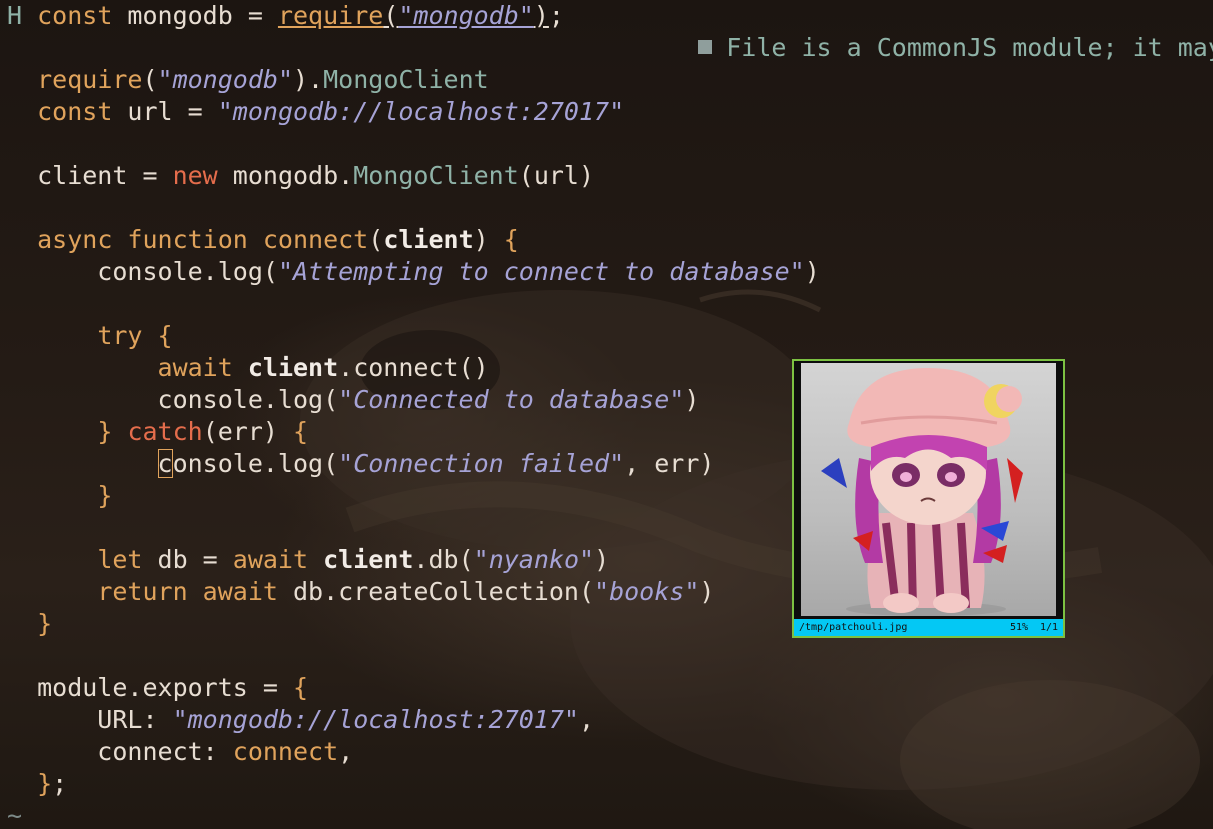  What do you see at coordinates (853, 627) in the screenshot?
I see `image-path: /tmp/patchouli.jpg` at bounding box center [853, 627].